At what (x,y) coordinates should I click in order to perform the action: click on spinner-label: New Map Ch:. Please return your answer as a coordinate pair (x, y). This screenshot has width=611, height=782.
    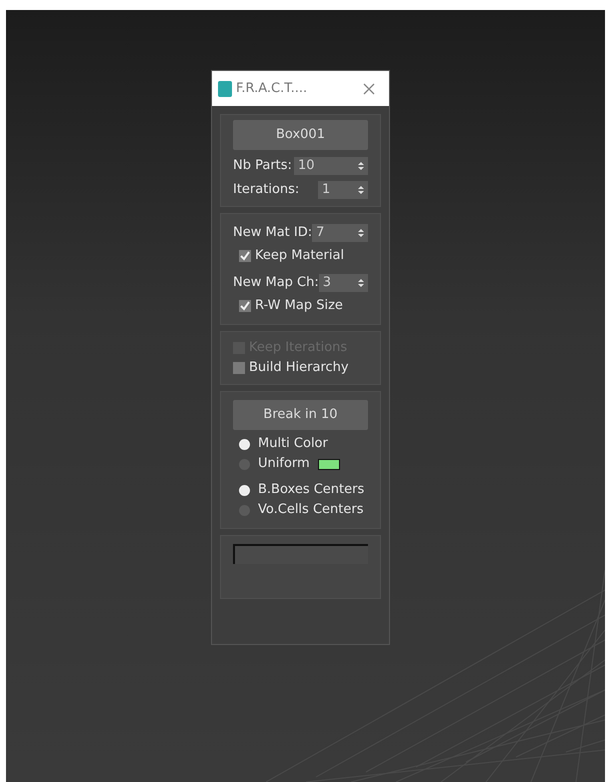
    Looking at the image, I should click on (276, 283).